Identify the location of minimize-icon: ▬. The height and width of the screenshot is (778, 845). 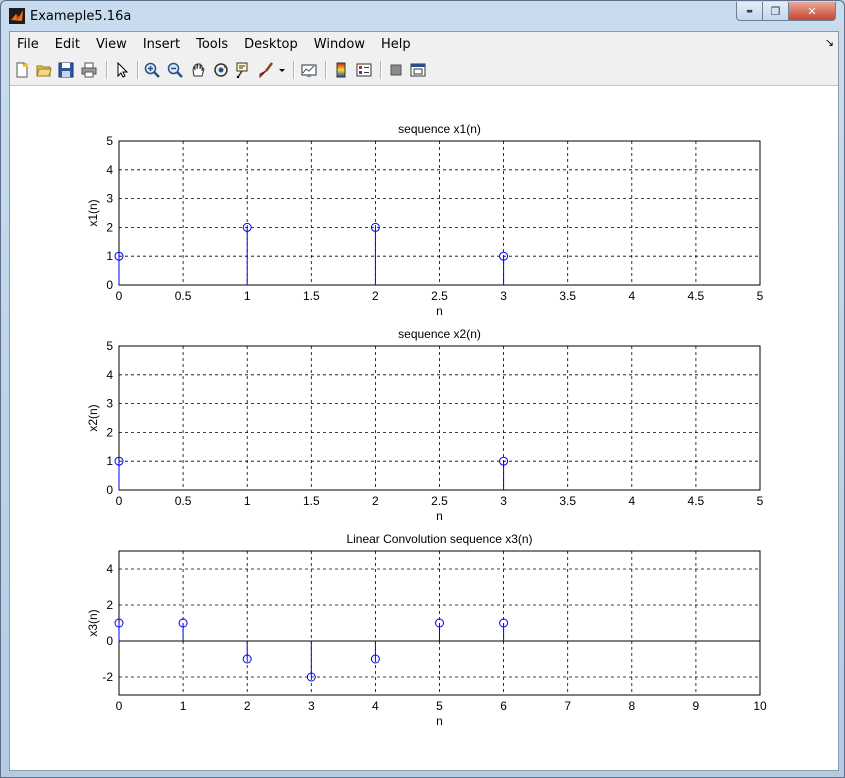
(749, 11).